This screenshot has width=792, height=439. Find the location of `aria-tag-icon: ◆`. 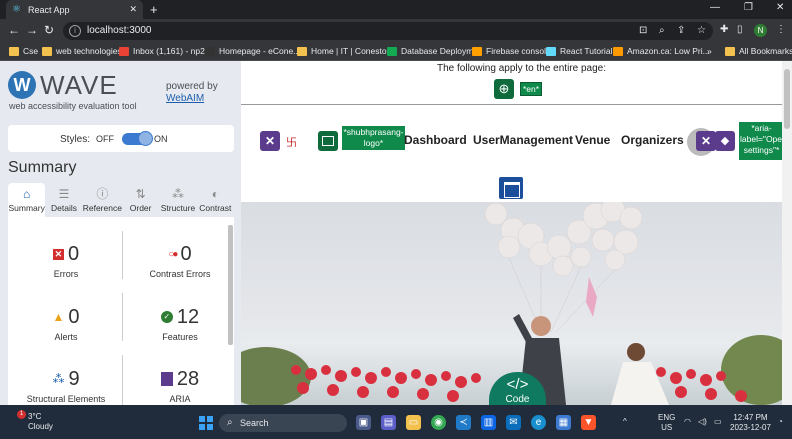

aria-tag-icon: ◆ is located at coordinates (725, 141).